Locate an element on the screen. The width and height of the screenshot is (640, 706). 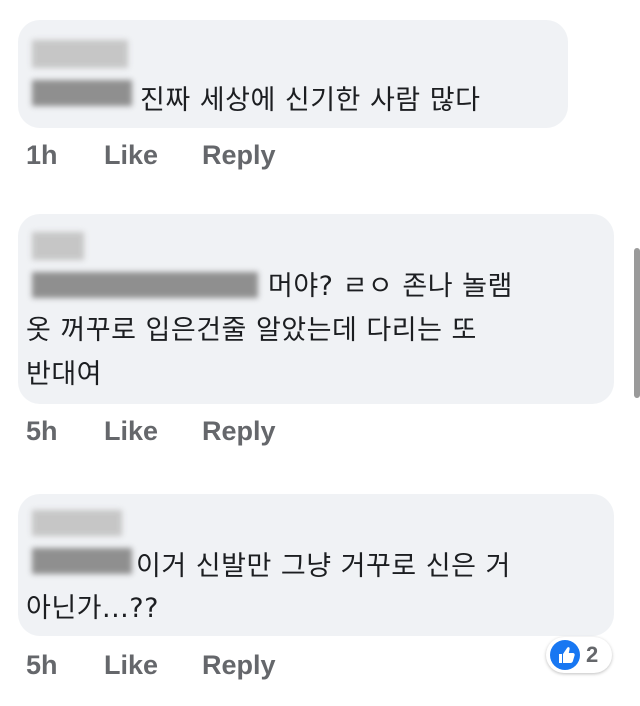
scrollbar is located at coordinates (637, 323).